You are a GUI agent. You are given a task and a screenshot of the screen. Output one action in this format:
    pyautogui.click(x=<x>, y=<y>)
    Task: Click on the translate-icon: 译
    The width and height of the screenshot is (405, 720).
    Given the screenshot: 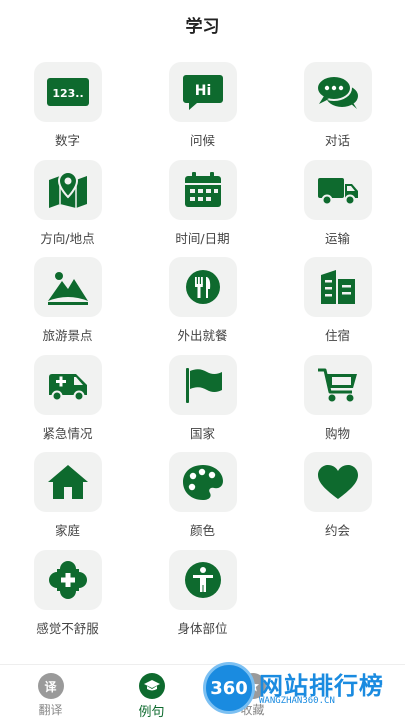 What is the action you would take?
    pyautogui.click(x=50, y=686)
    